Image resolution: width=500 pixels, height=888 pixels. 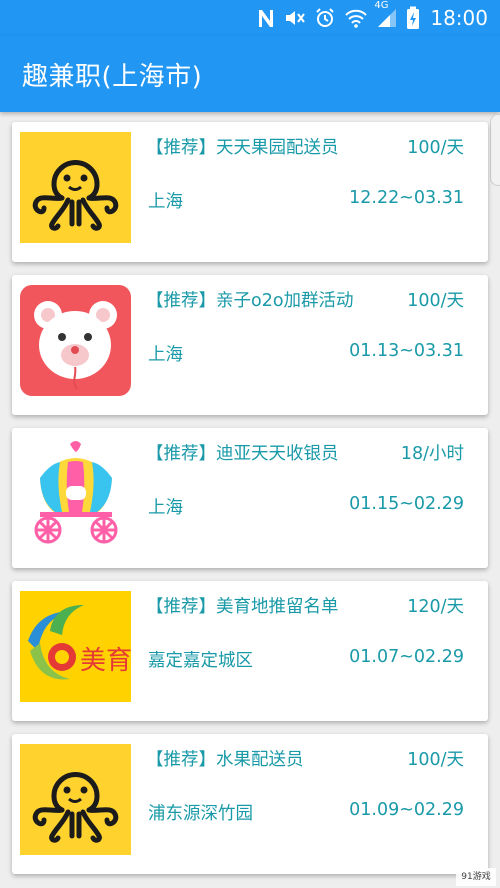 What do you see at coordinates (459, 18) in the screenshot?
I see `clock-time: 18:00` at bounding box center [459, 18].